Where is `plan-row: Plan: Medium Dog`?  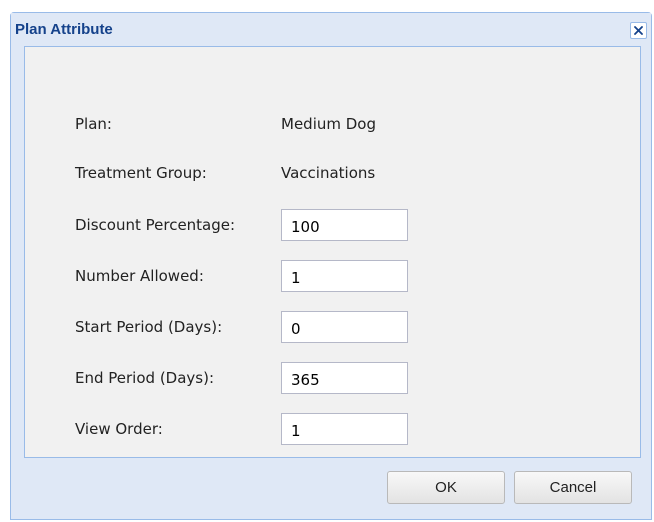 plan-row: Plan: Medium Dog is located at coordinates (285, 124).